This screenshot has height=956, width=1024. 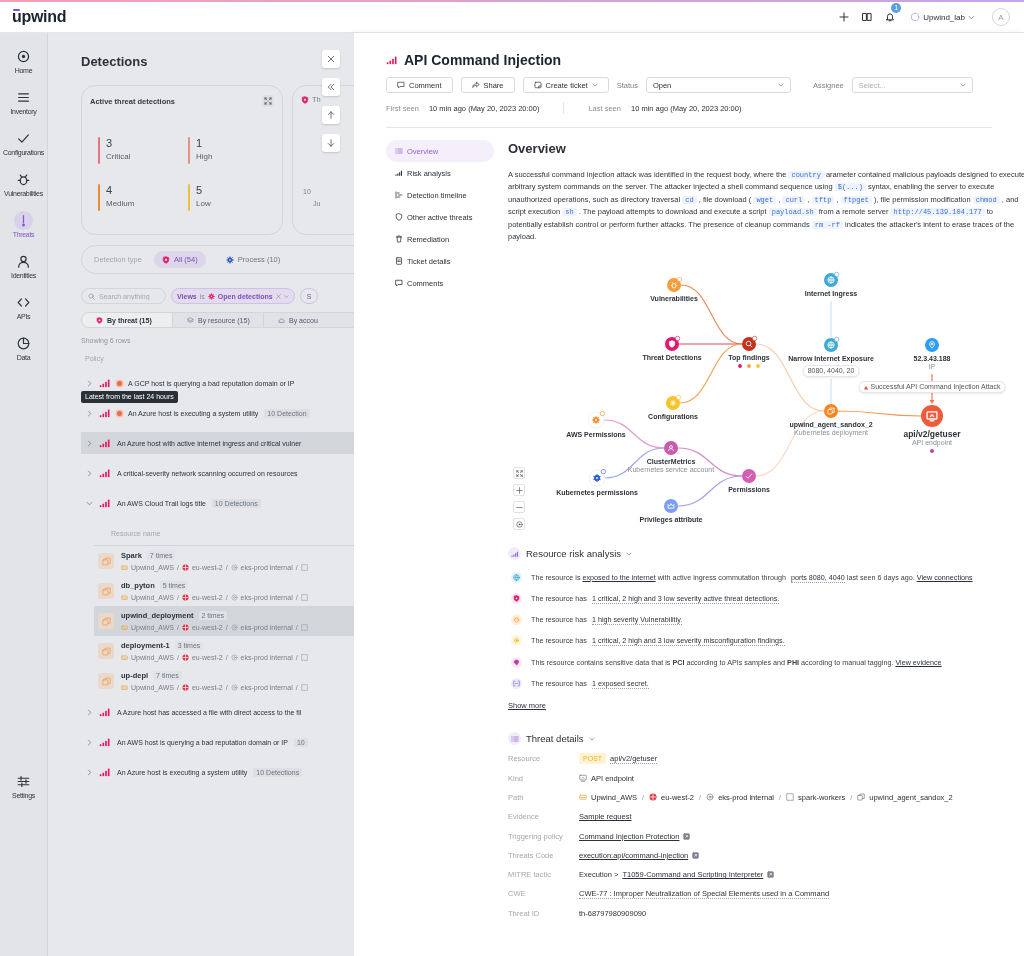 I want to click on section-header: Resource risk analysis, so click(x=570, y=554).